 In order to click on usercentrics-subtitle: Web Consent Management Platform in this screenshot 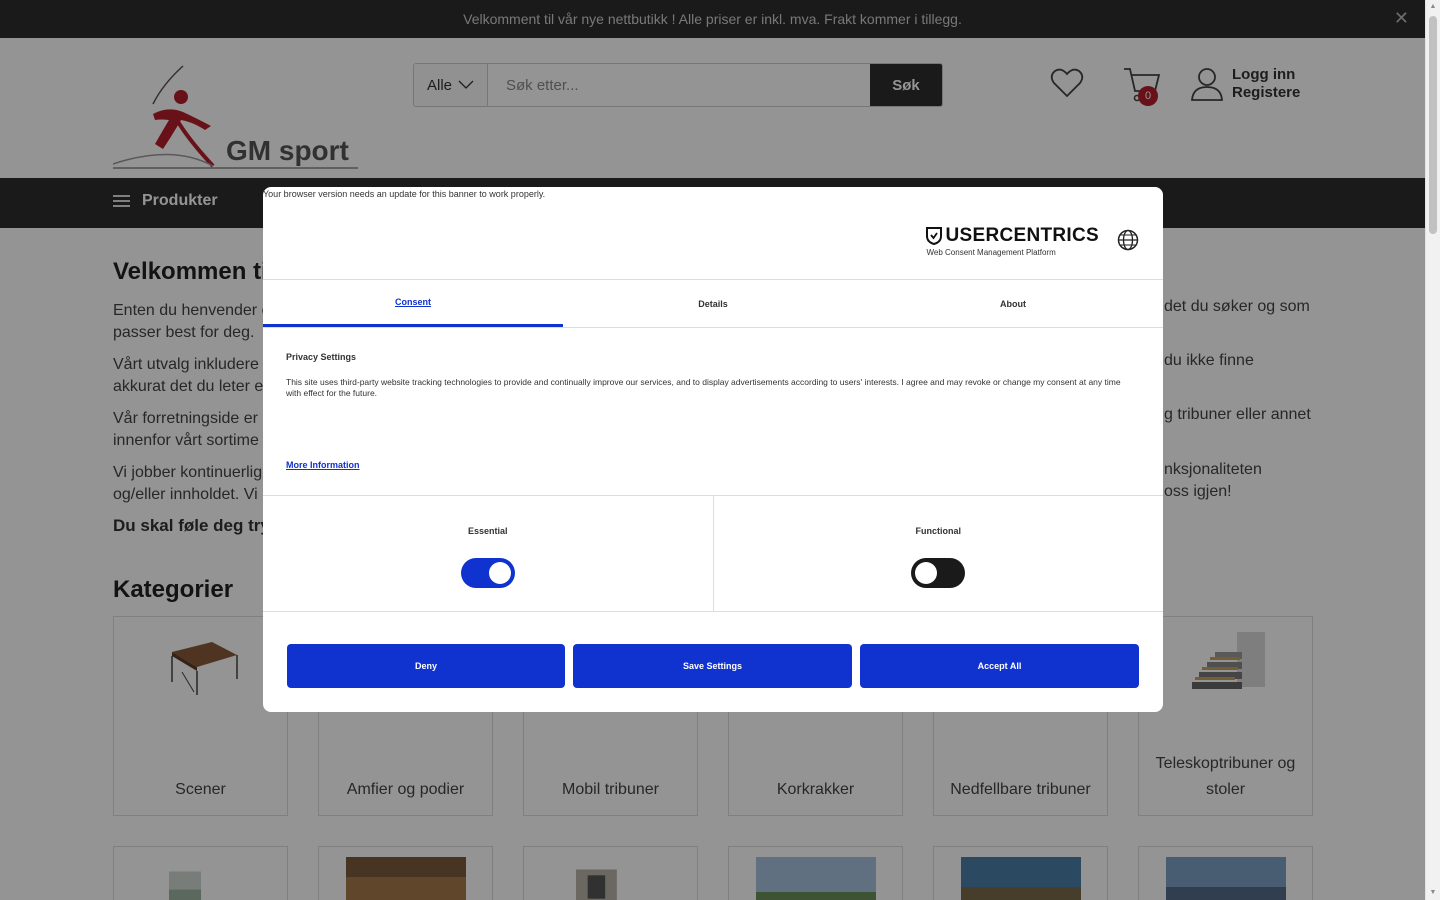, I will do `click(991, 252)`.